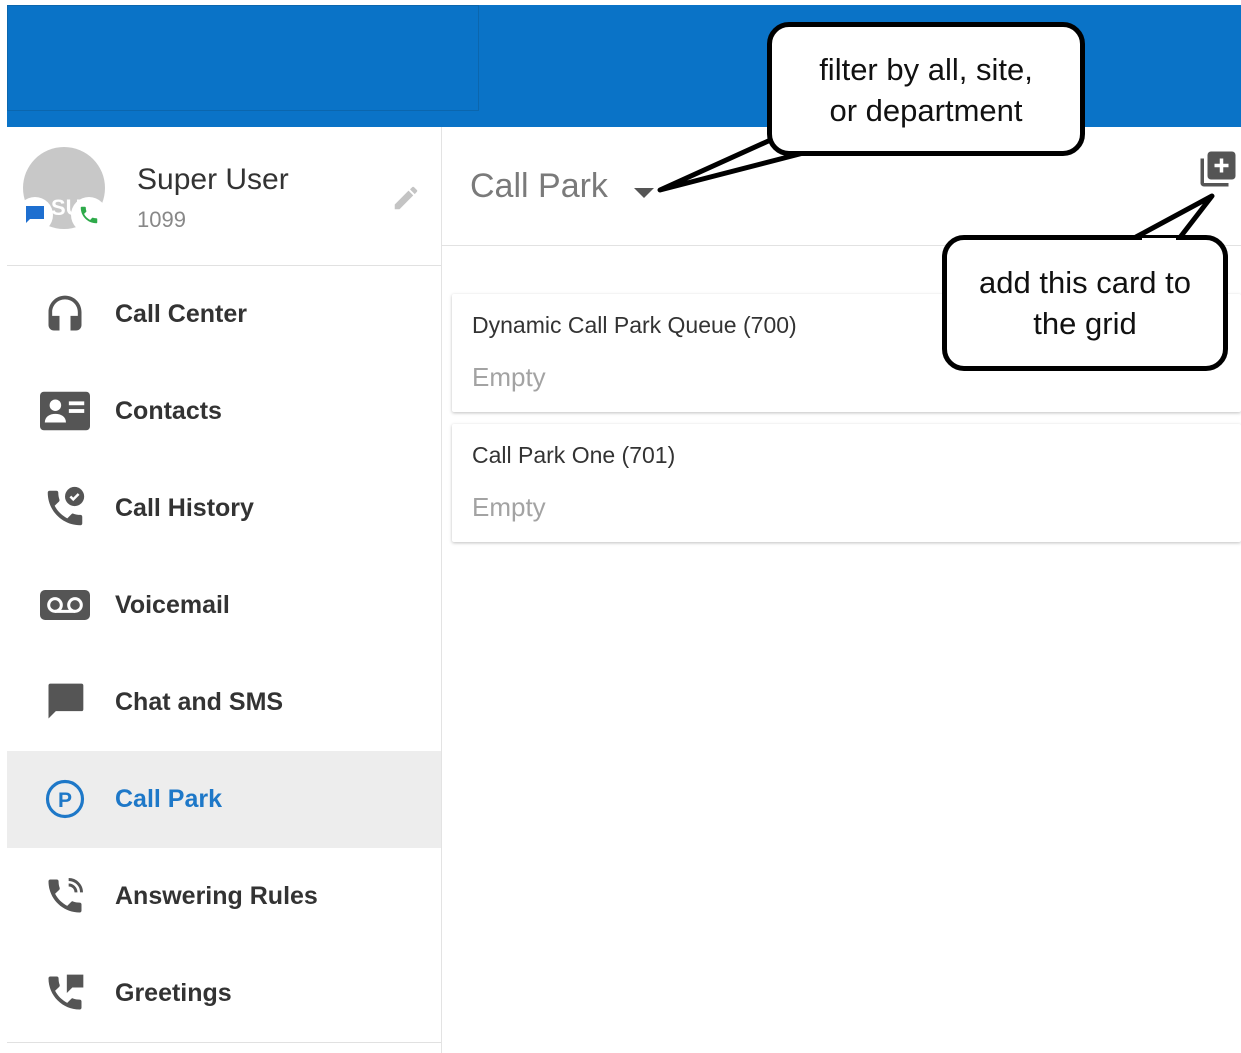  I want to click on callout-line: or department, so click(926, 110).